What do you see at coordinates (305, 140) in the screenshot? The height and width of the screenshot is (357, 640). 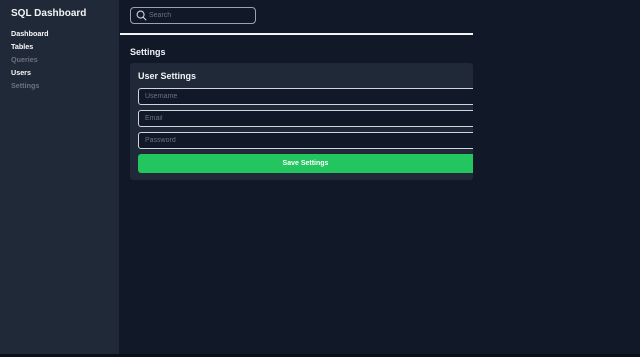 I see `password-field` at bounding box center [305, 140].